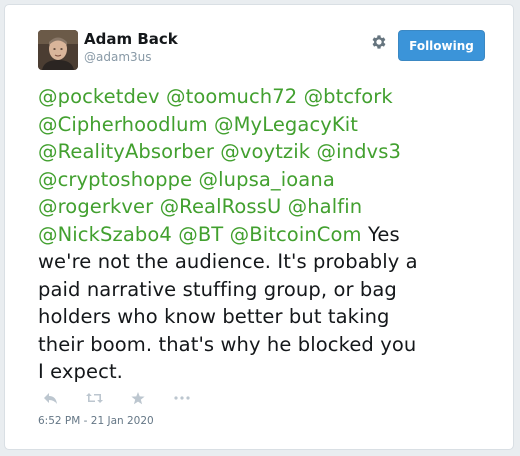  Describe the element at coordinates (95, 206) in the screenshot. I see `mention-link: @rogerkver` at that location.